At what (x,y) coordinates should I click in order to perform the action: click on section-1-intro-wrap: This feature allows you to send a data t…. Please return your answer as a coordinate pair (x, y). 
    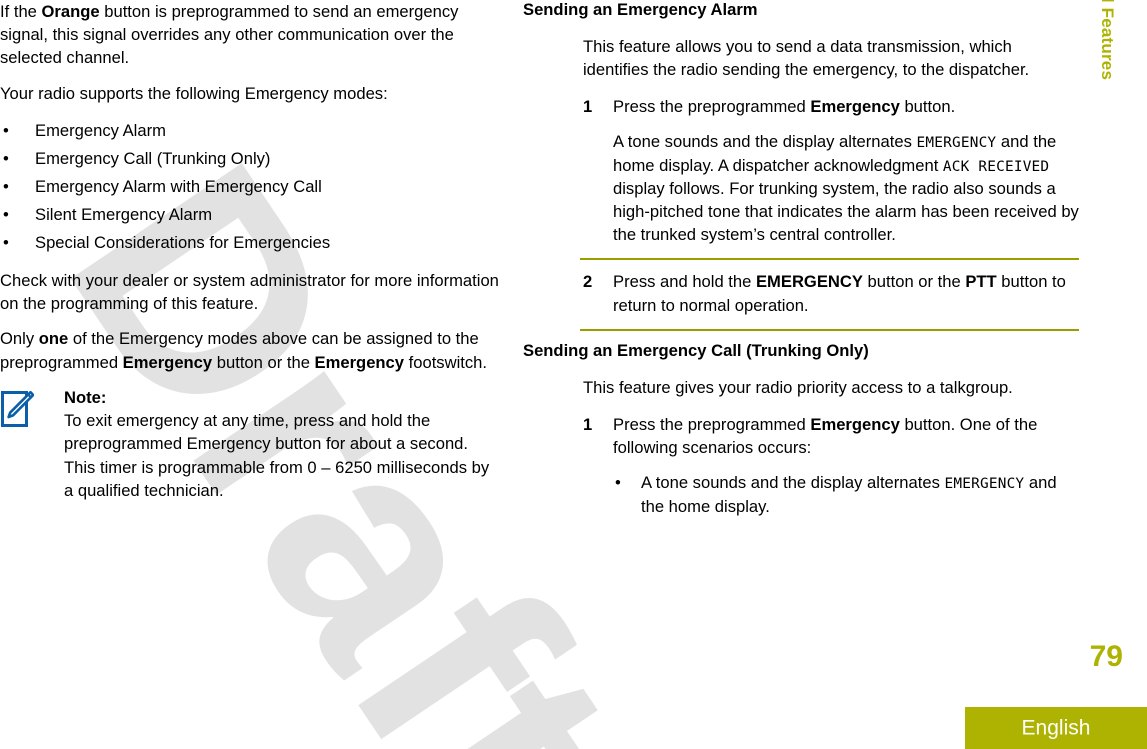
    Looking at the image, I should click on (831, 58).